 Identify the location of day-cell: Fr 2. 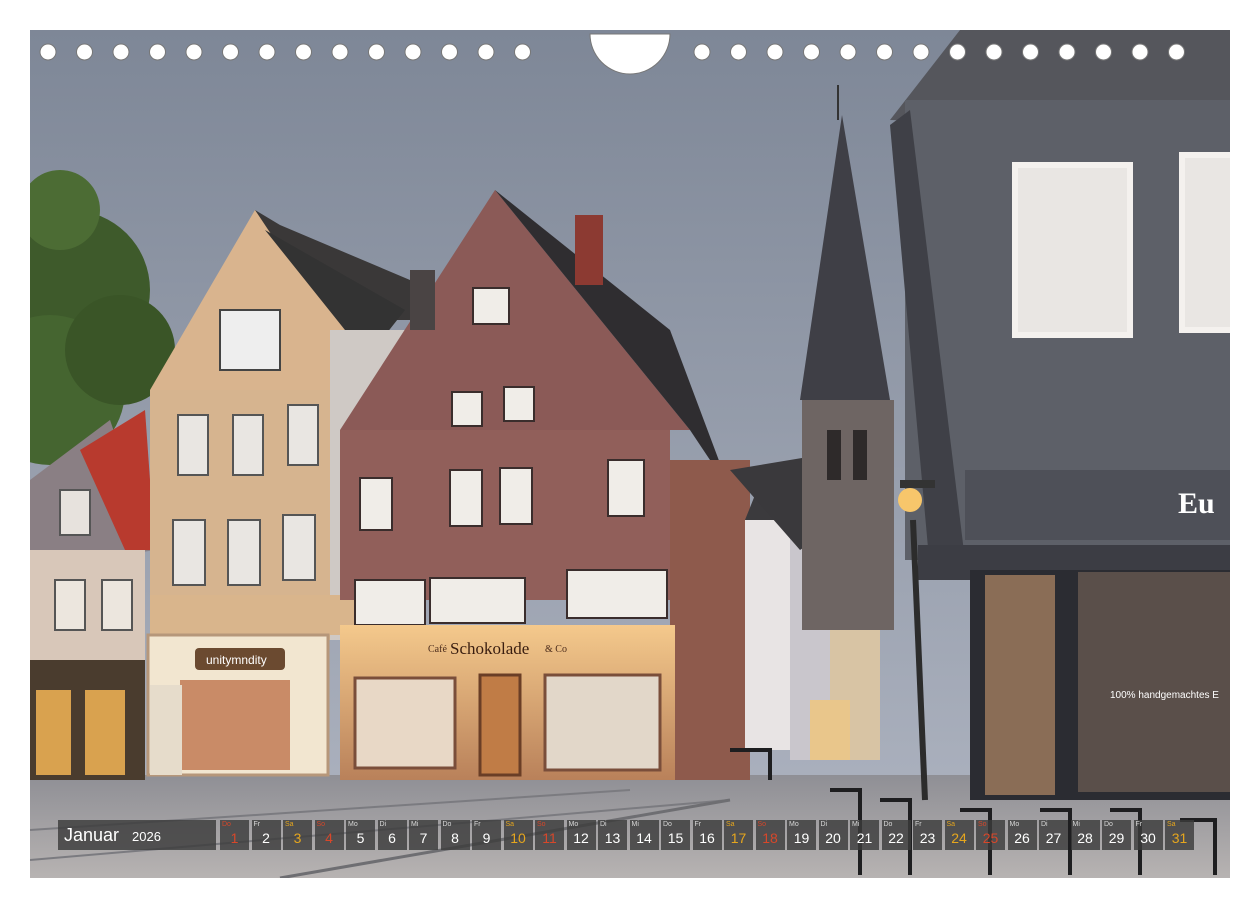
(266, 835).